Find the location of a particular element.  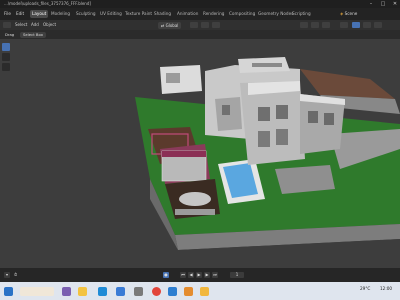

scene-selector: ◈ Scene is located at coordinates (348, 14).